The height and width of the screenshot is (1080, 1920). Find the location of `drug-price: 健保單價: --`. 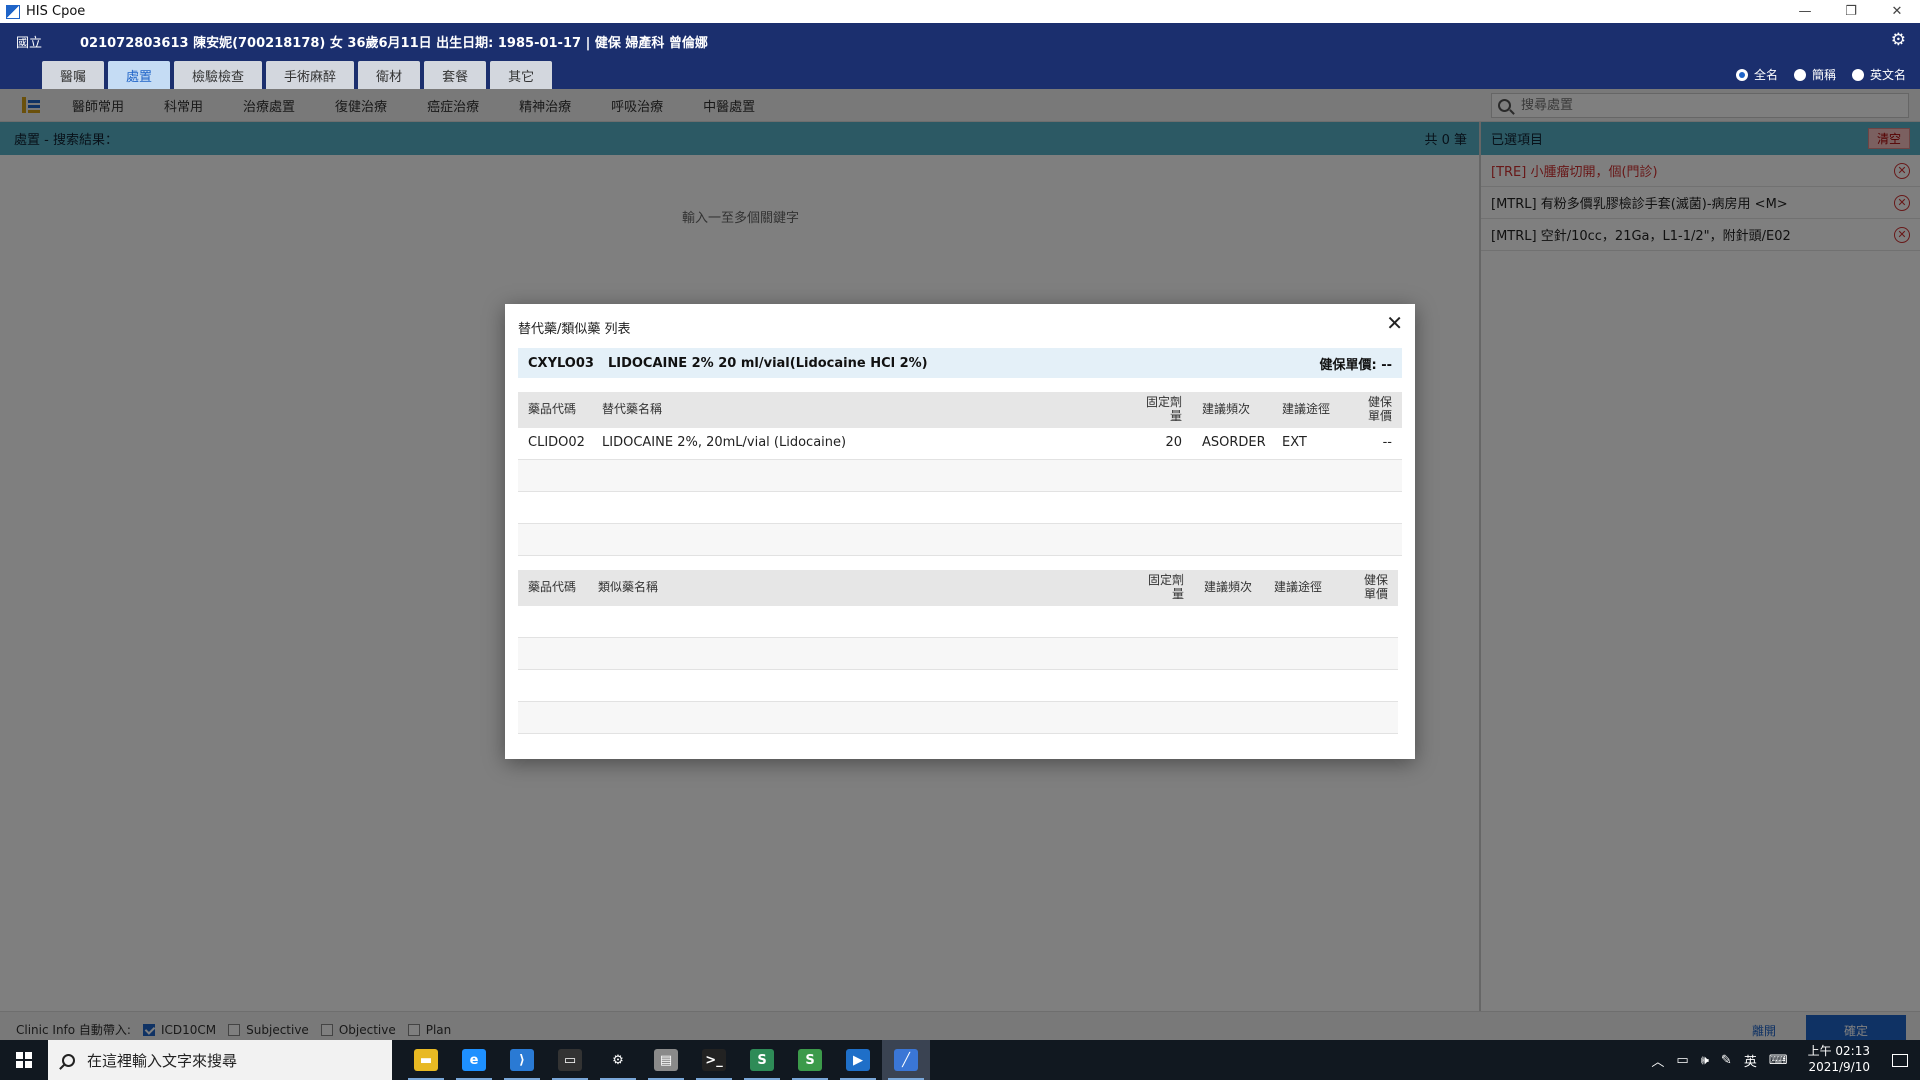

drug-price: 健保單價: -- is located at coordinates (1355, 365).